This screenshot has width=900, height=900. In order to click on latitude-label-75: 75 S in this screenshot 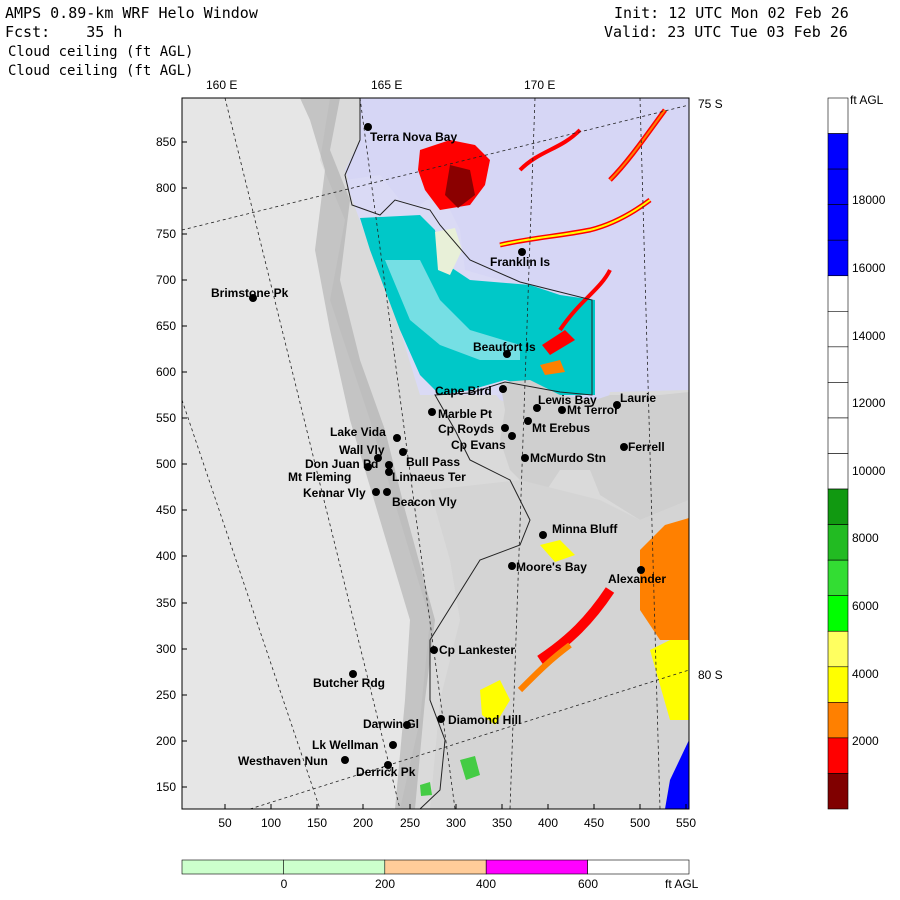, I will do `click(710, 104)`.